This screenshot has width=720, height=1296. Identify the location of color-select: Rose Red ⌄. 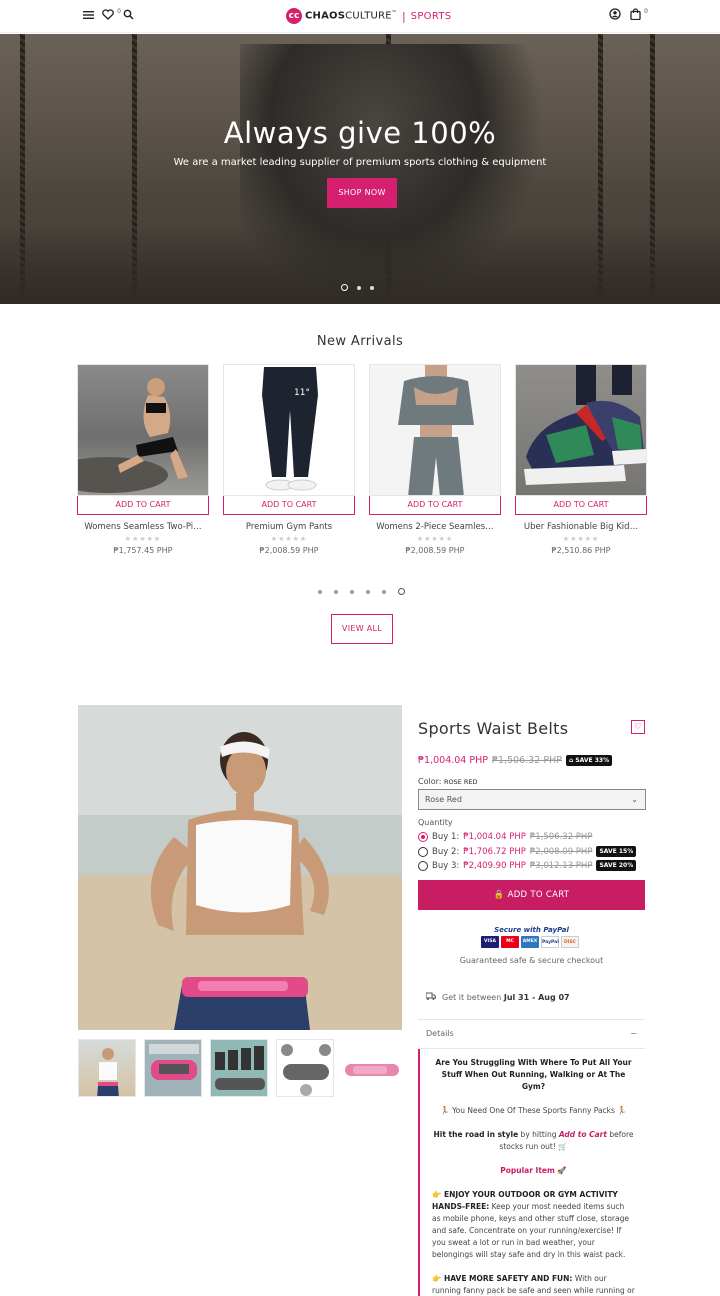
(532, 799).